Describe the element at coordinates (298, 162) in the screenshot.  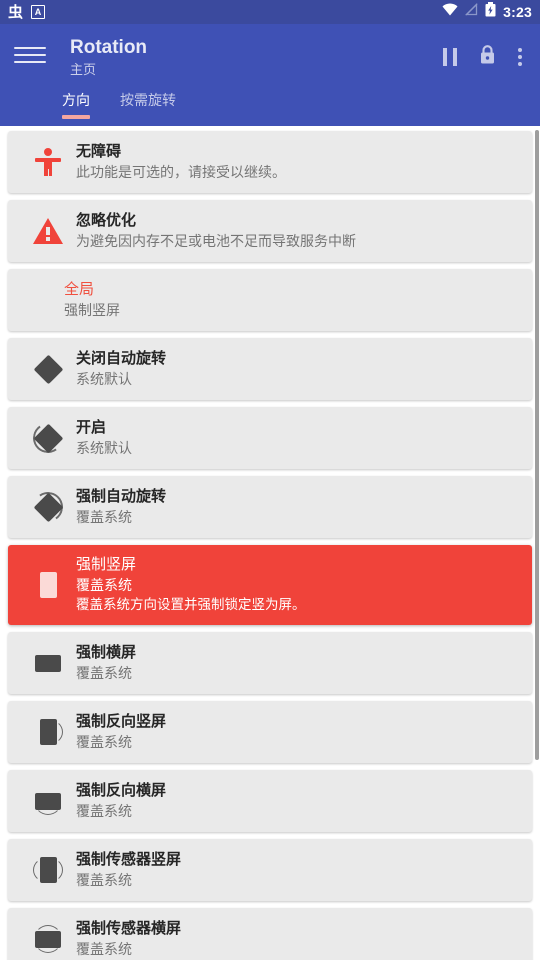
I see `list-item-text: 无障碍此功能是可选的，请接受以继续。` at that location.